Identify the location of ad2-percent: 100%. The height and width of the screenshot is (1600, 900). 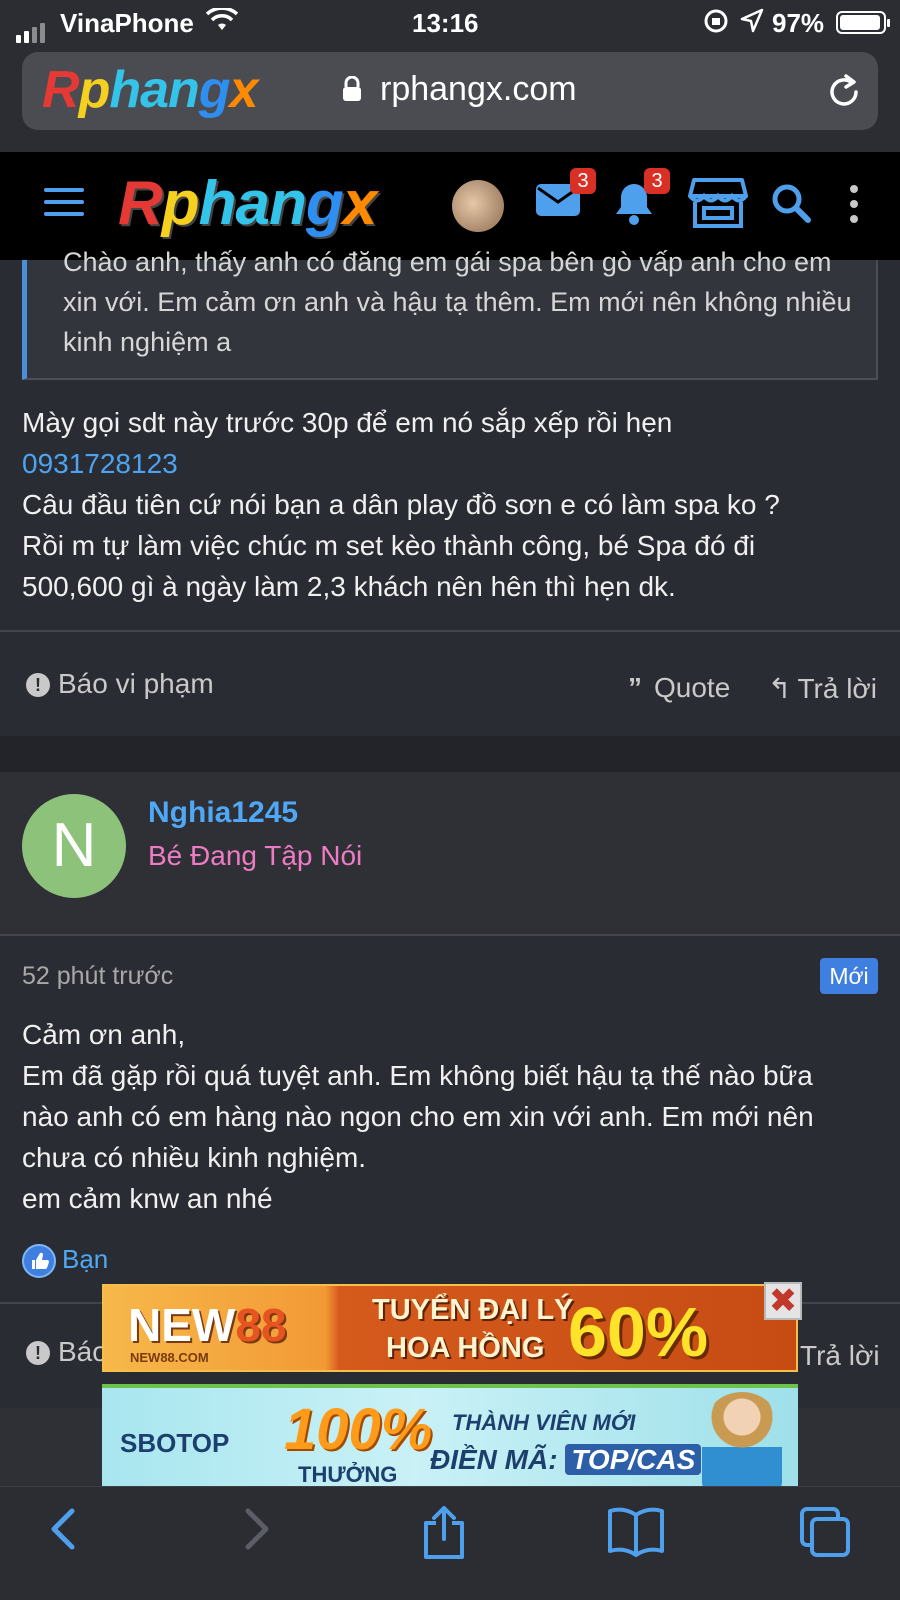
(358, 1429).